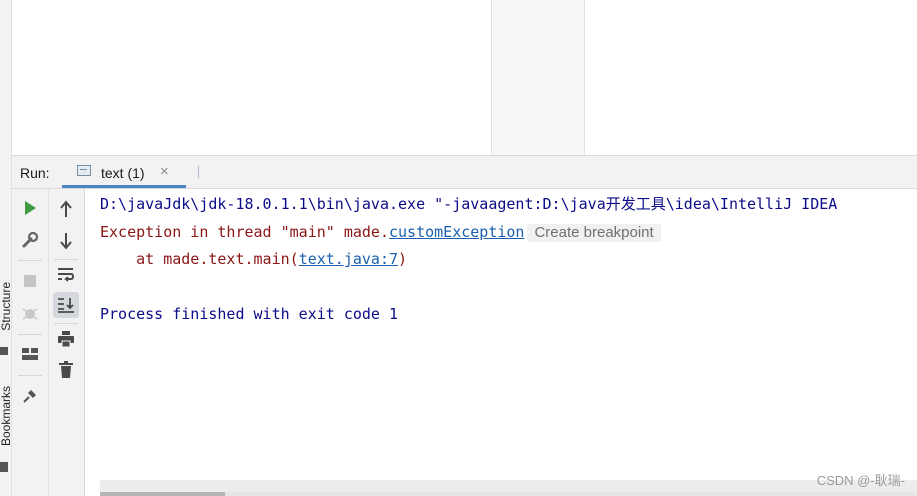 The width and height of the screenshot is (917, 496). What do you see at coordinates (30, 240) in the screenshot?
I see `wrench-icon` at bounding box center [30, 240].